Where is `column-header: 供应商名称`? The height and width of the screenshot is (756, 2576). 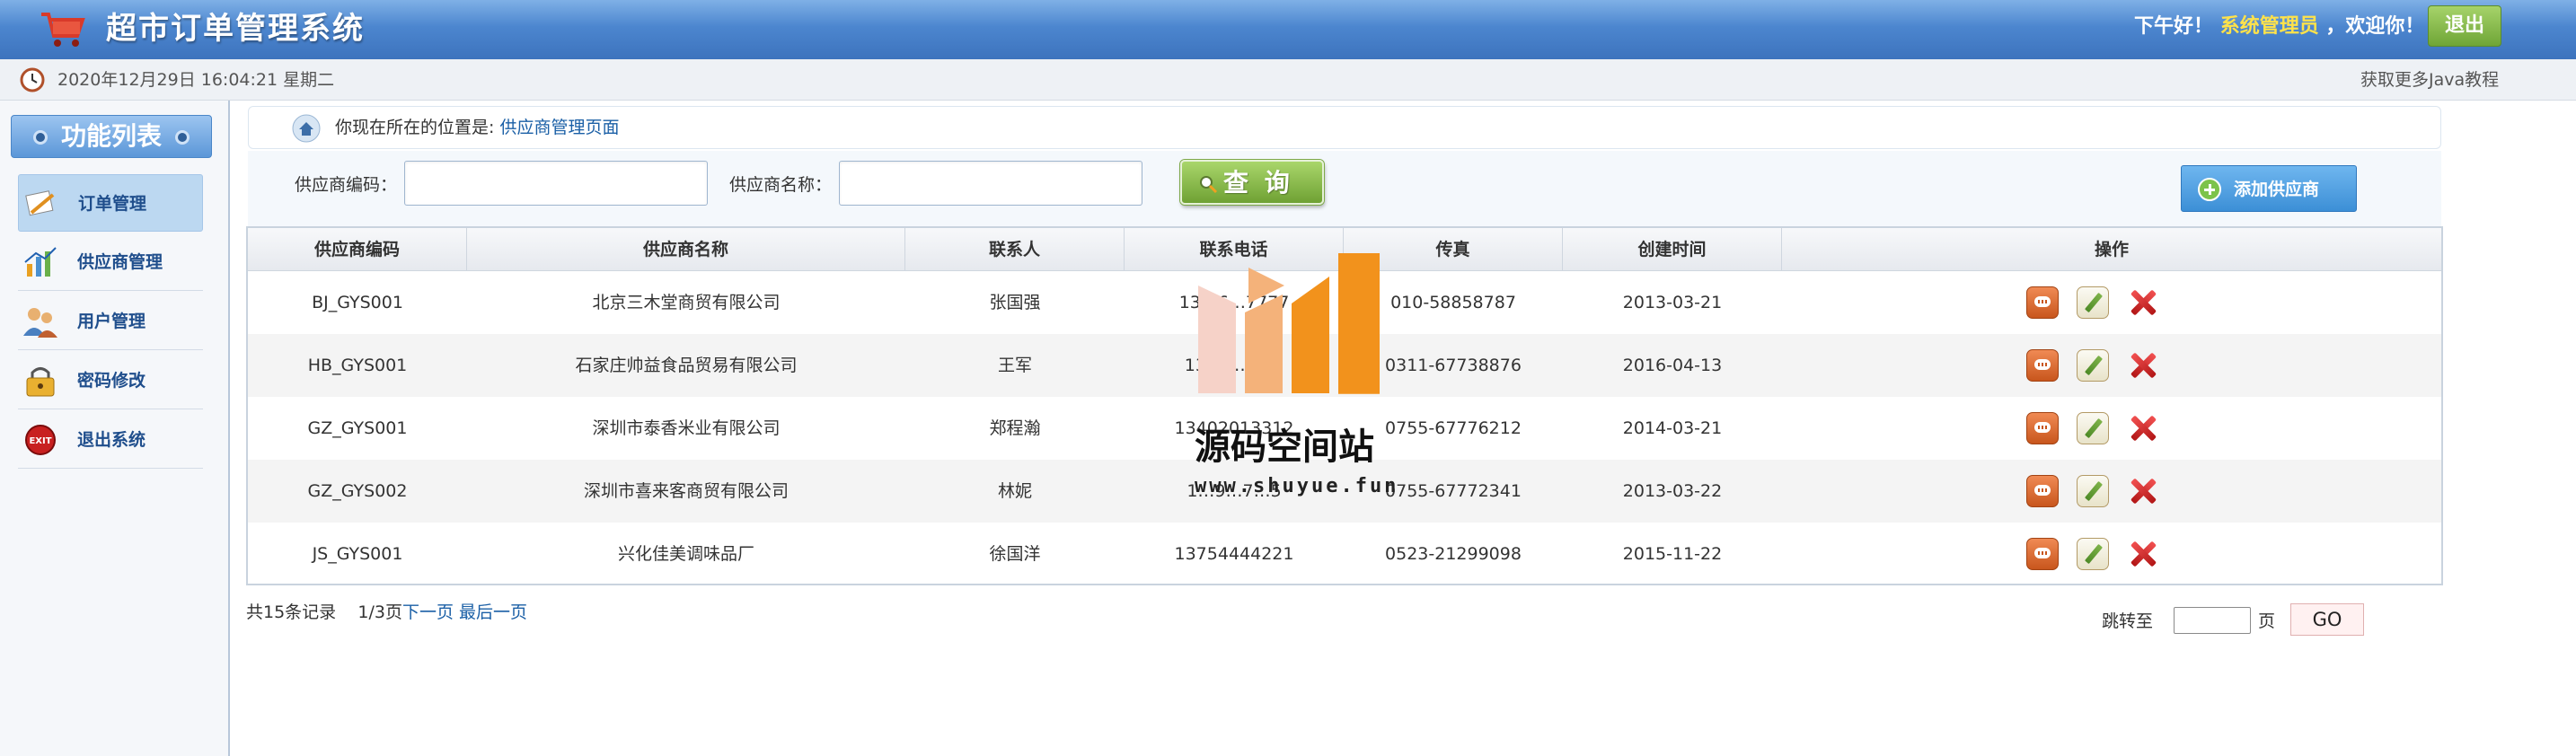
column-header: 供应商名称 is located at coordinates (686, 249).